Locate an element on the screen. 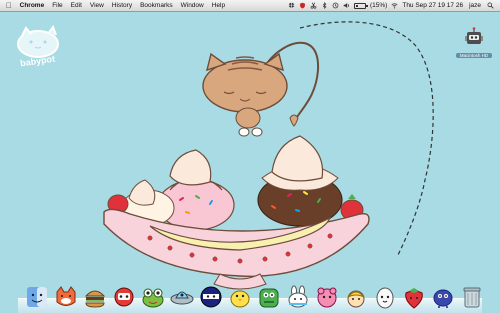  babypot-logo: babypot is located at coordinates (38, 46).